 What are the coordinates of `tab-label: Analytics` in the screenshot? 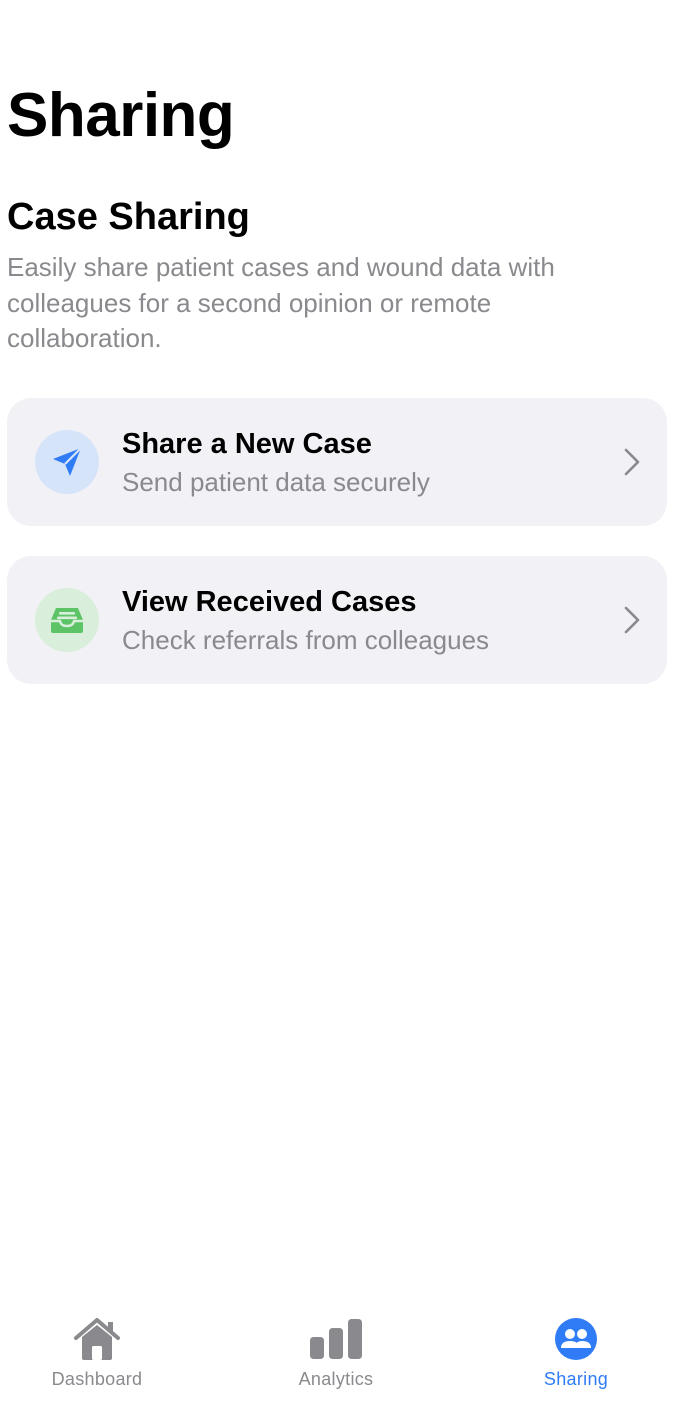 It's located at (336, 1379).